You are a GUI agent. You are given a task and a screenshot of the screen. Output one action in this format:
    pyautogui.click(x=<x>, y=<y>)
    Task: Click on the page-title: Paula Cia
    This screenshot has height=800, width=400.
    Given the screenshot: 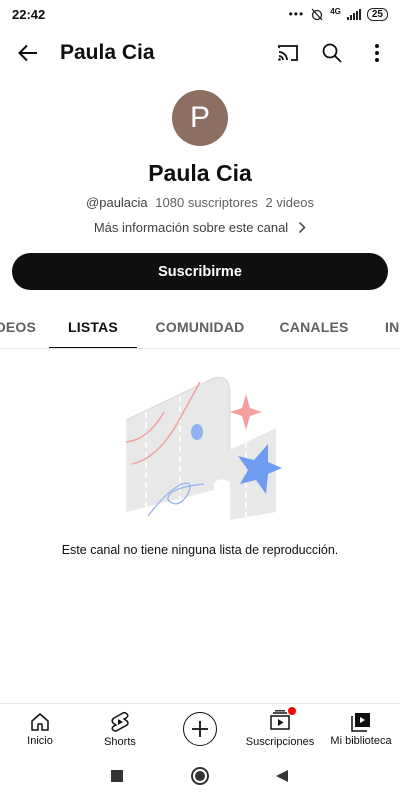 What is the action you would take?
    pyautogui.click(x=107, y=52)
    